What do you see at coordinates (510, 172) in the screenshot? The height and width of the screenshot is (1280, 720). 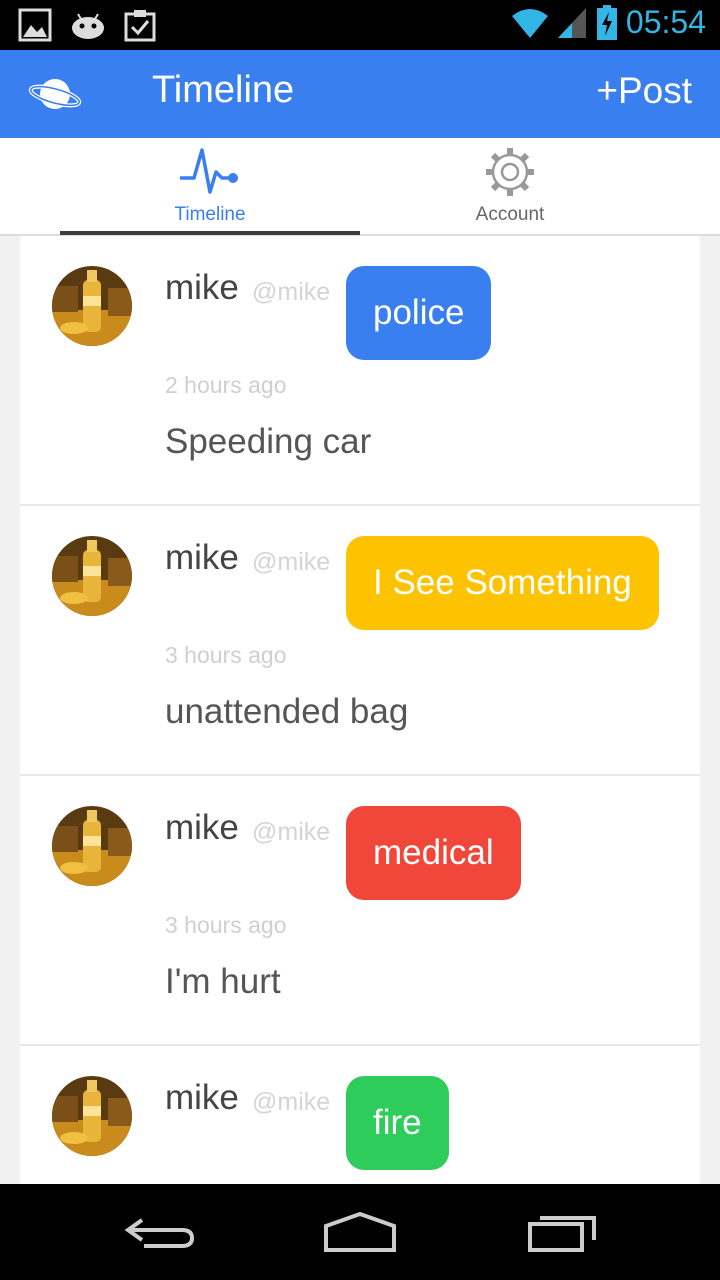 I see `gear-icon` at bounding box center [510, 172].